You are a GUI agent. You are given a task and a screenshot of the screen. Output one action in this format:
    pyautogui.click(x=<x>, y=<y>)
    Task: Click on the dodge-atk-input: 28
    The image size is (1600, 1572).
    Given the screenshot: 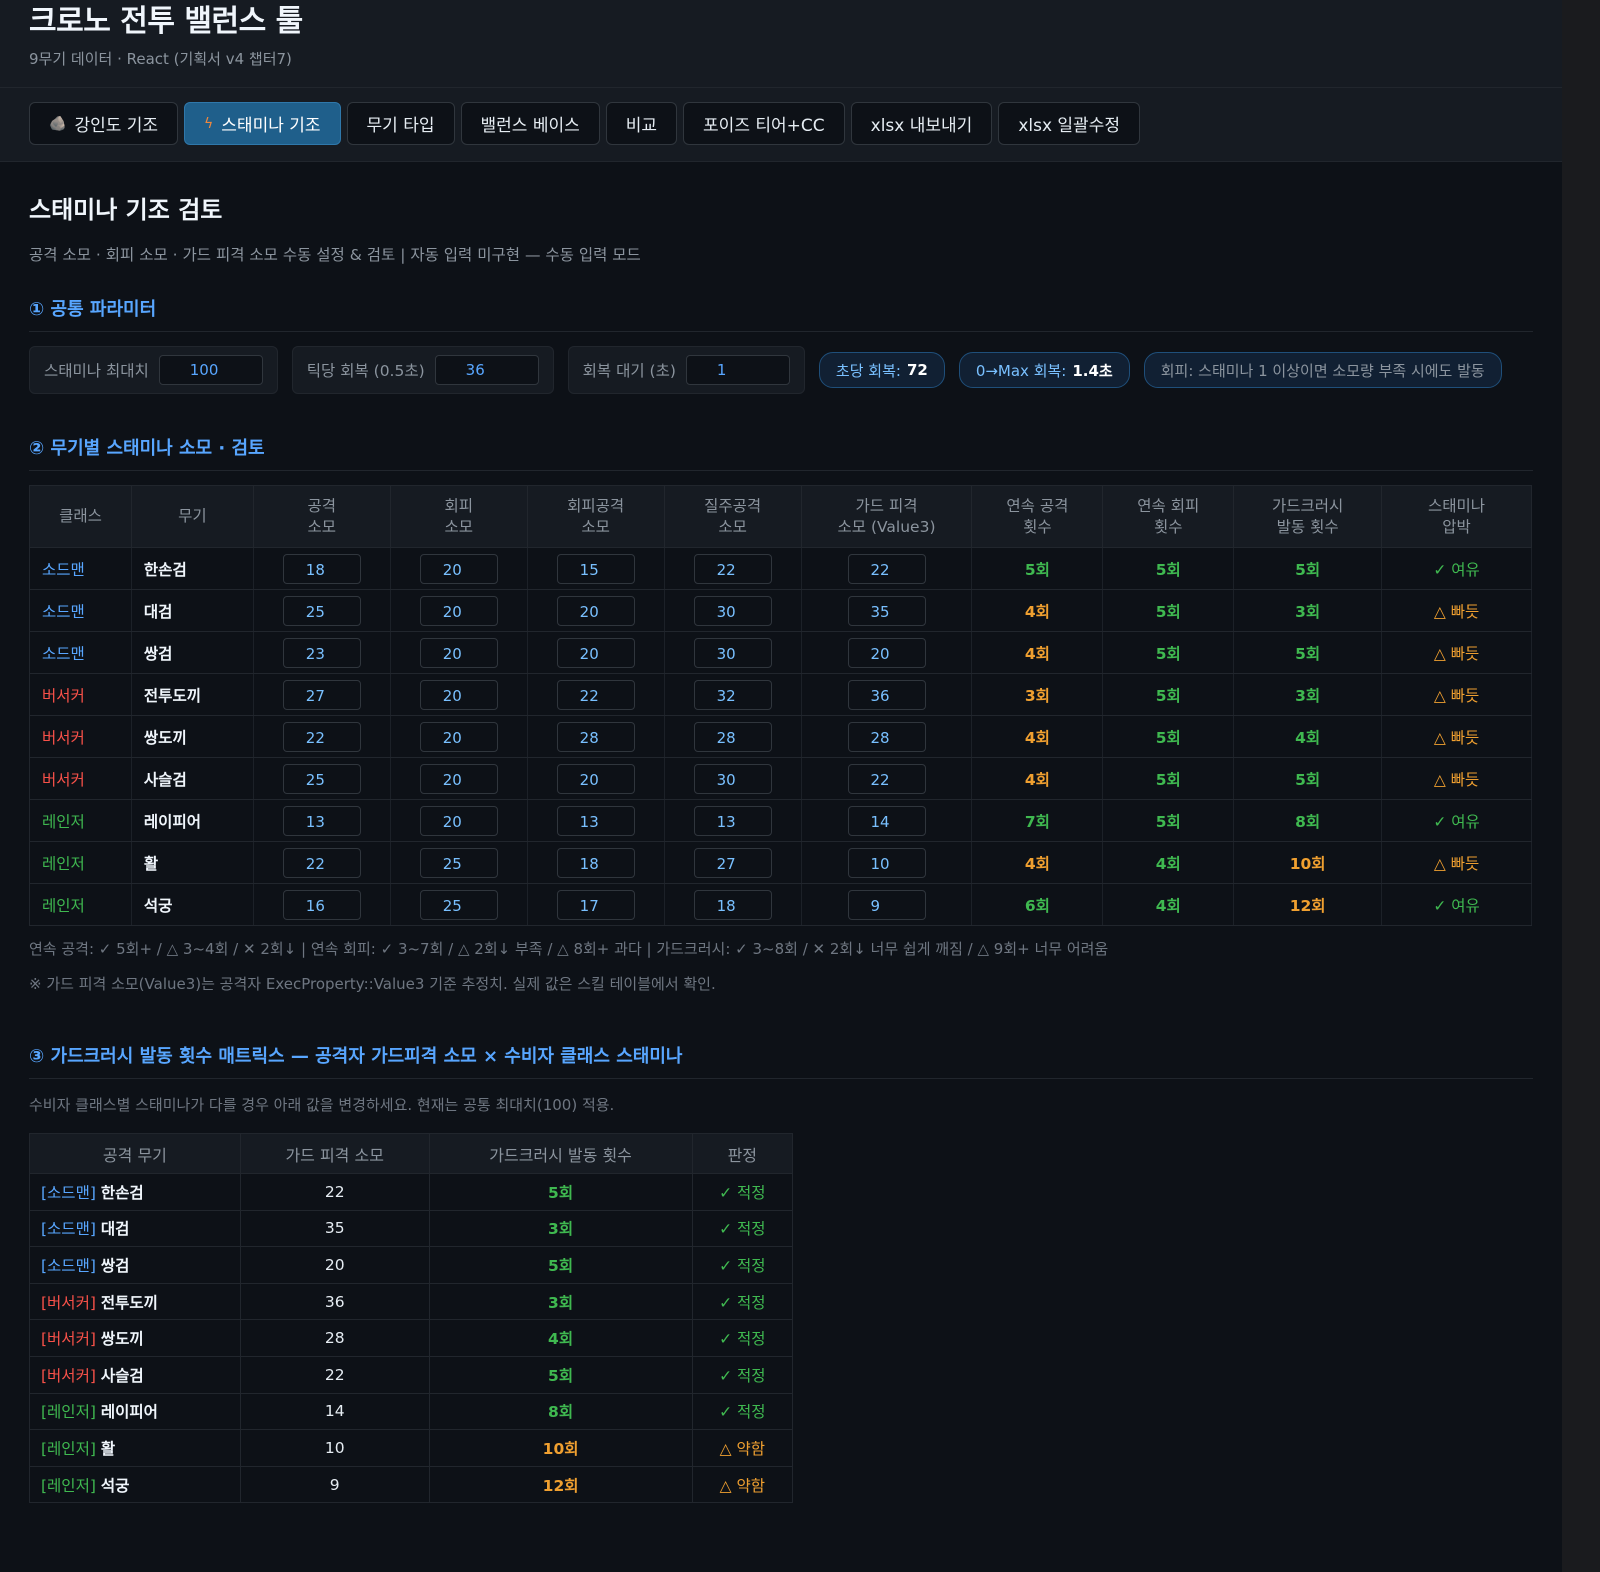 What is the action you would take?
    pyautogui.click(x=595, y=736)
    